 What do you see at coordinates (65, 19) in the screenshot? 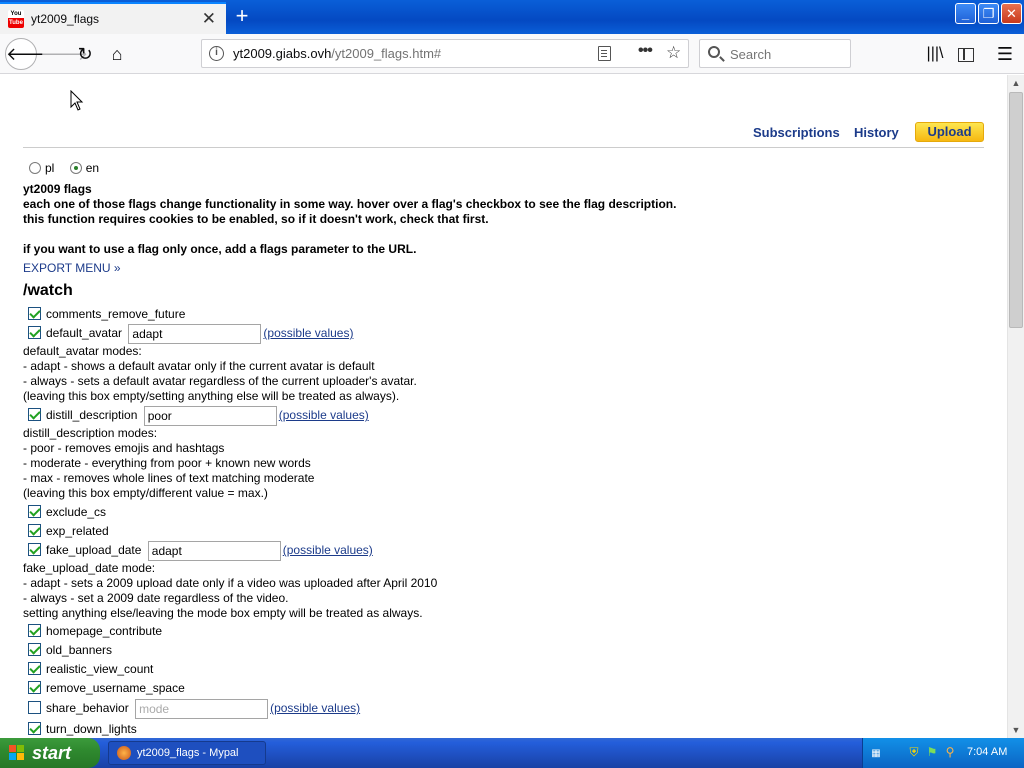
I see `tab-title: yt2009_flags` at bounding box center [65, 19].